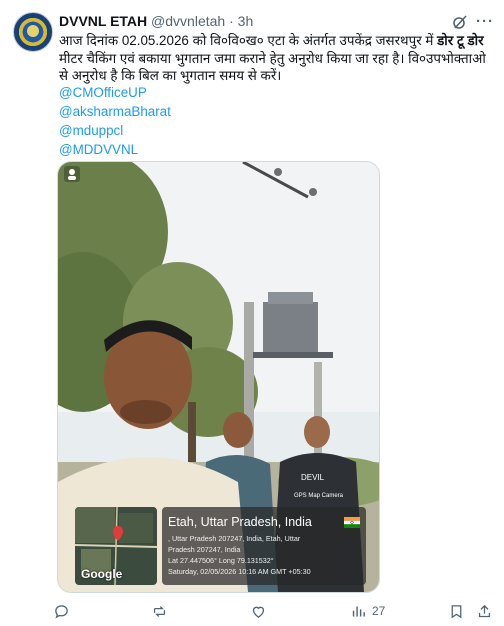  I want to click on mention-link: @mduppcl, so click(115, 130).